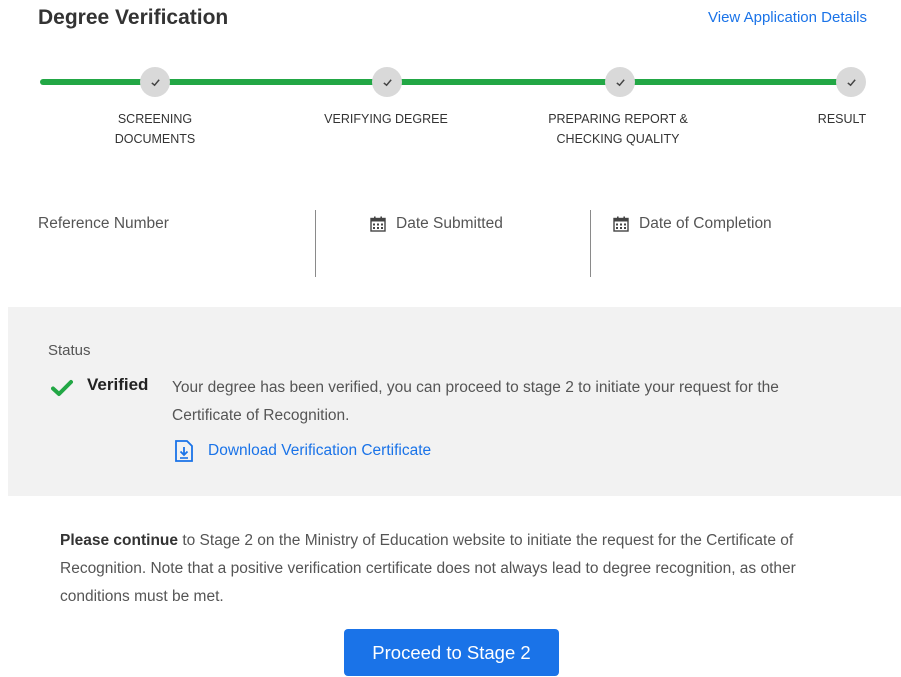 This screenshot has height=677, width=901. Describe the element at coordinates (851, 82) in the screenshot. I see `step-4-check-icon` at that location.